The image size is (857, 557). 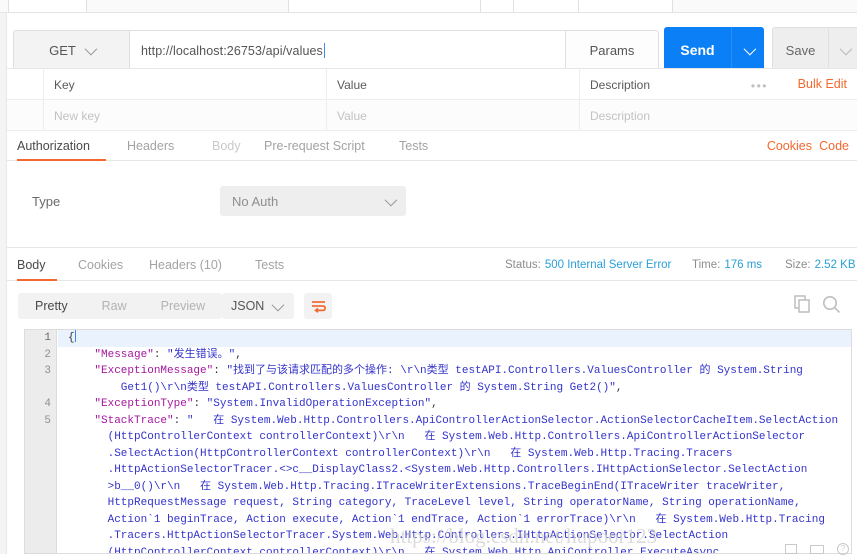 I want to click on tab-tests: Tests, so click(x=413, y=146).